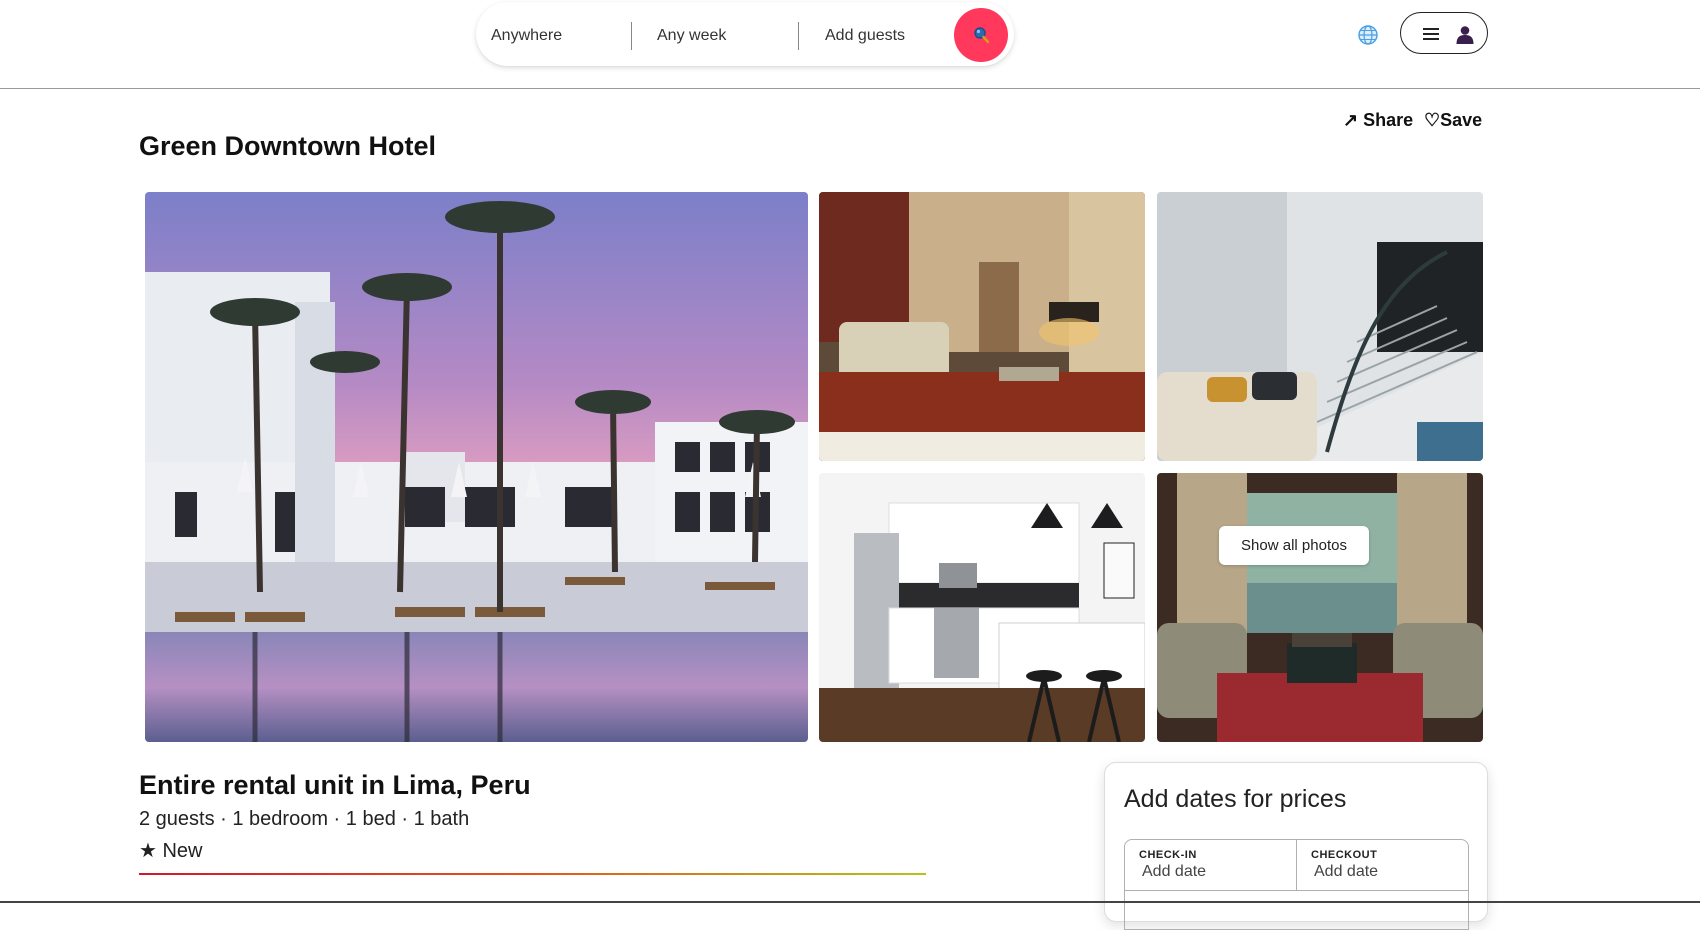 The width and height of the screenshot is (1700, 930). I want to click on user-menu-button, so click(1444, 33).